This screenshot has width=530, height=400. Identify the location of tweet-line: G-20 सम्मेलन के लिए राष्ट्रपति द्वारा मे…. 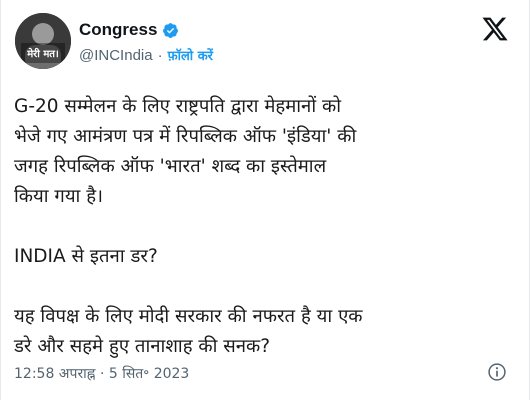
(177, 106).